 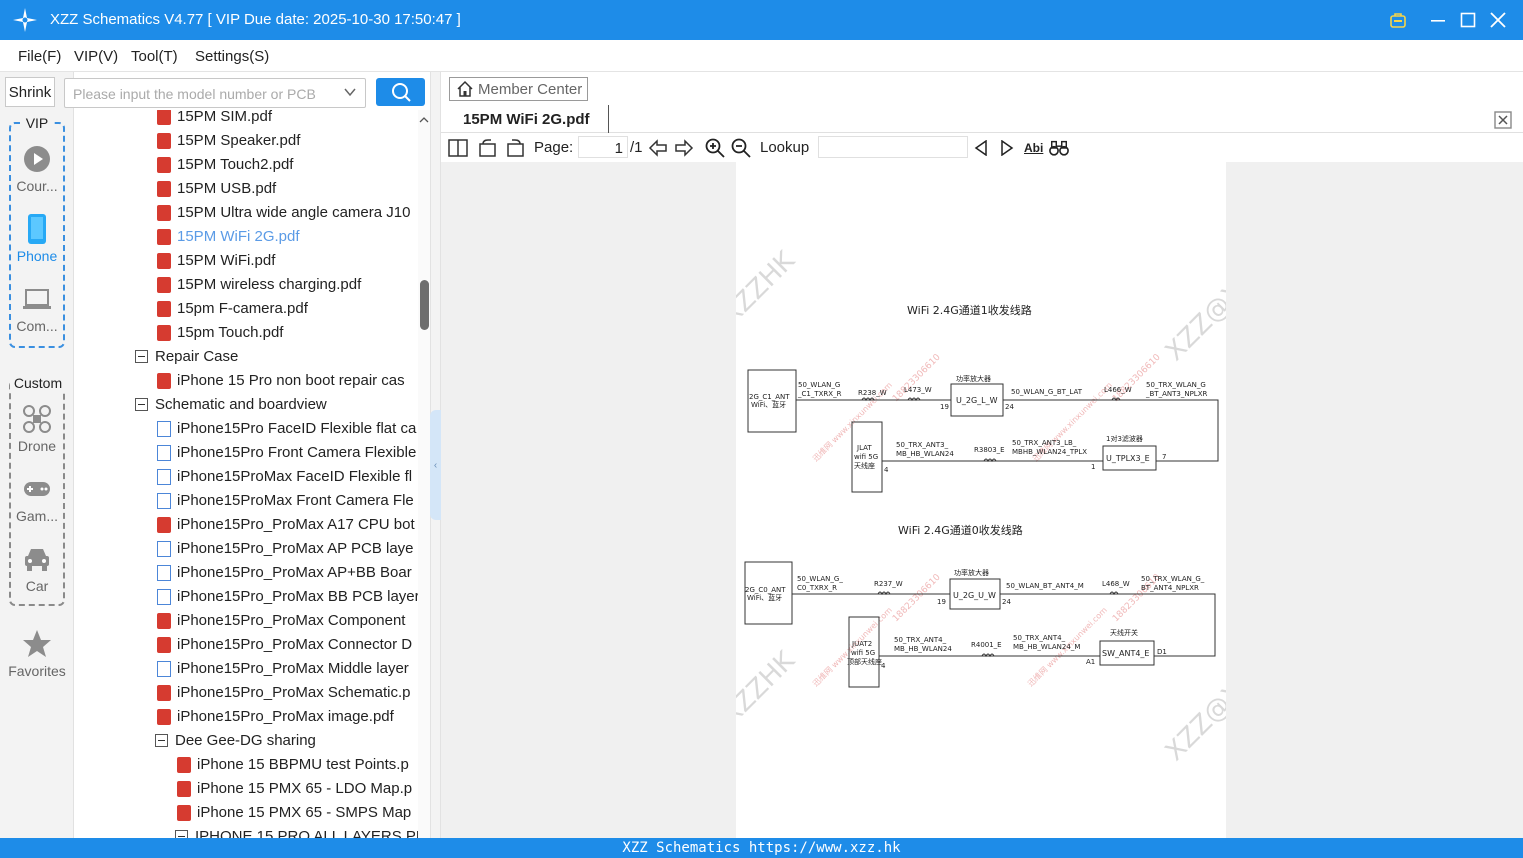 I want to click on minimize-button, so click(x=1438, y=20).